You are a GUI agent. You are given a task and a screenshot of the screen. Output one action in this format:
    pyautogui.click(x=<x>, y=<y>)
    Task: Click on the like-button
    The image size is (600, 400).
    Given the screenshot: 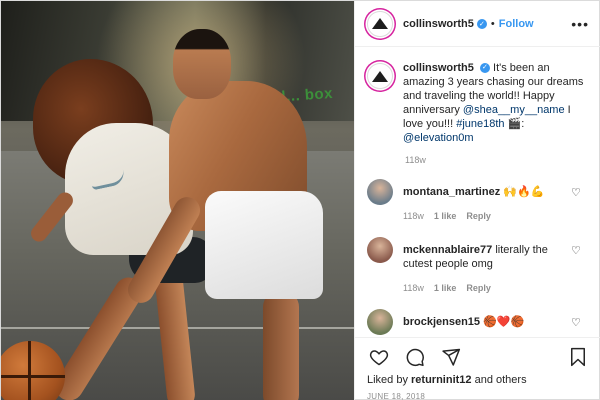 What is the action you would take?
    pyautogui.click(x=379, y=357)
    